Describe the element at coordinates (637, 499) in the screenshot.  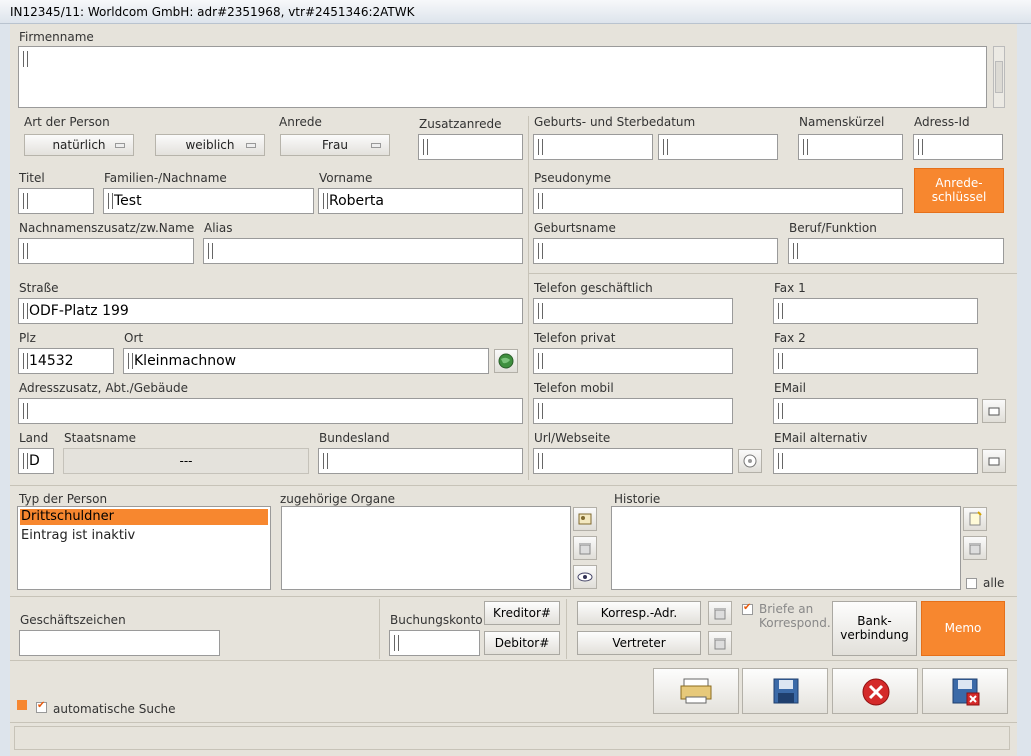
I see `historie-label: Historie` at that location.